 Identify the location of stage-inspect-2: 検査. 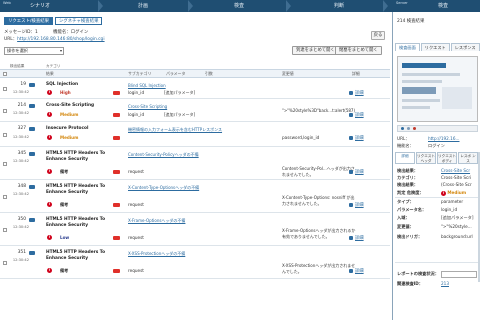
(443, 6).